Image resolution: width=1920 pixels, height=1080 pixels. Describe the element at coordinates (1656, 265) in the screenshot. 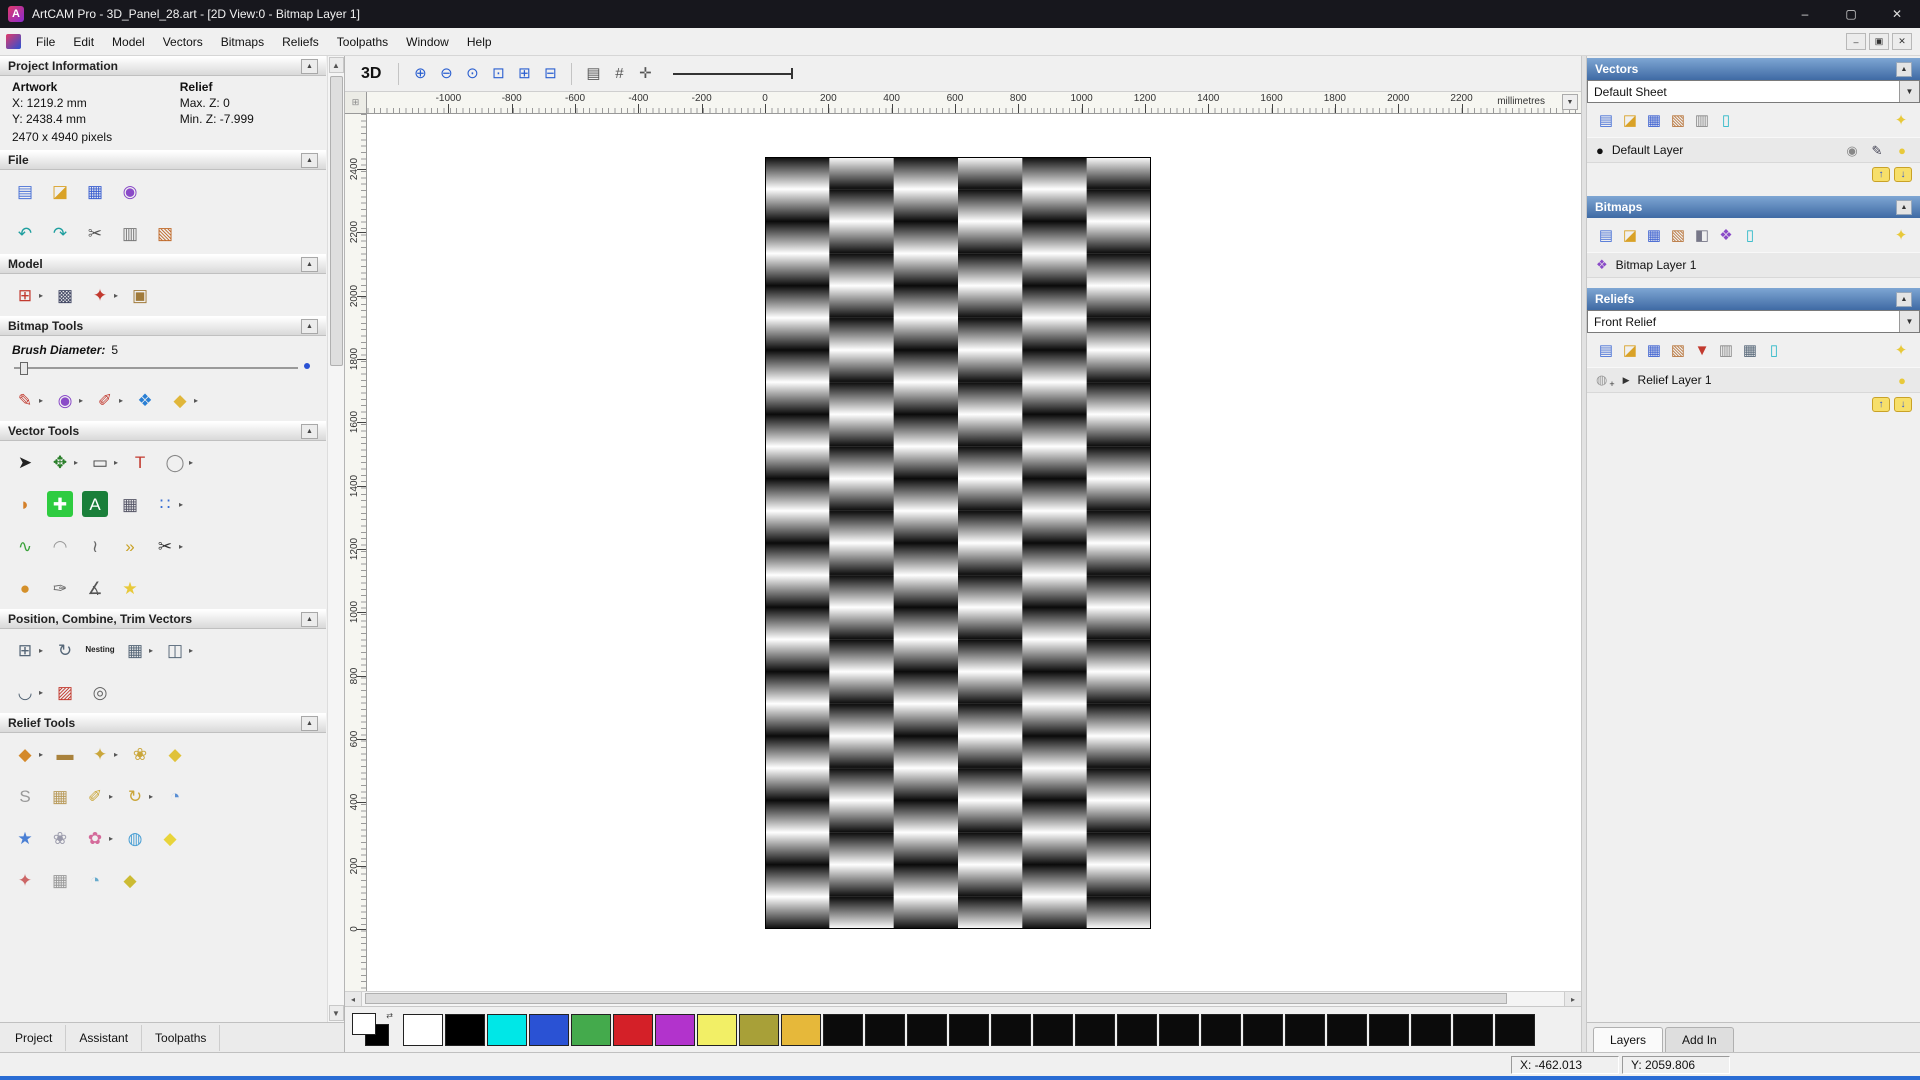

I see `layer-name: Bitmap Layer 1` at that location.